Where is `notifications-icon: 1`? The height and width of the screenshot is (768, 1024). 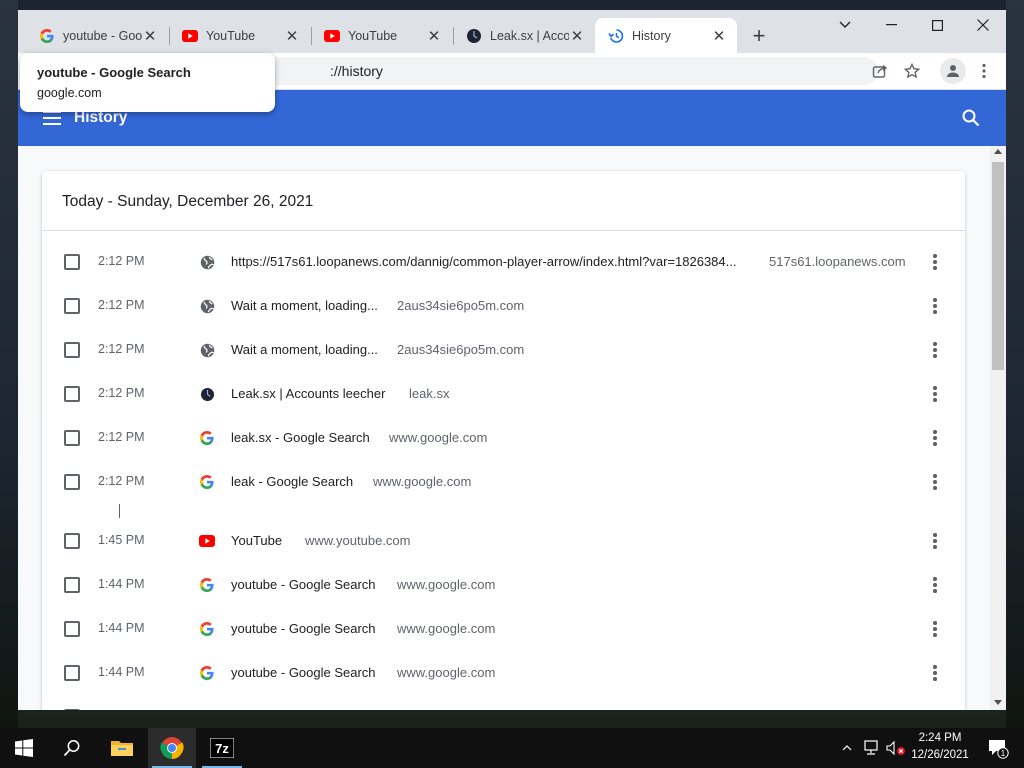
notifications-icon: 1 is located at coordinates (999, 749).